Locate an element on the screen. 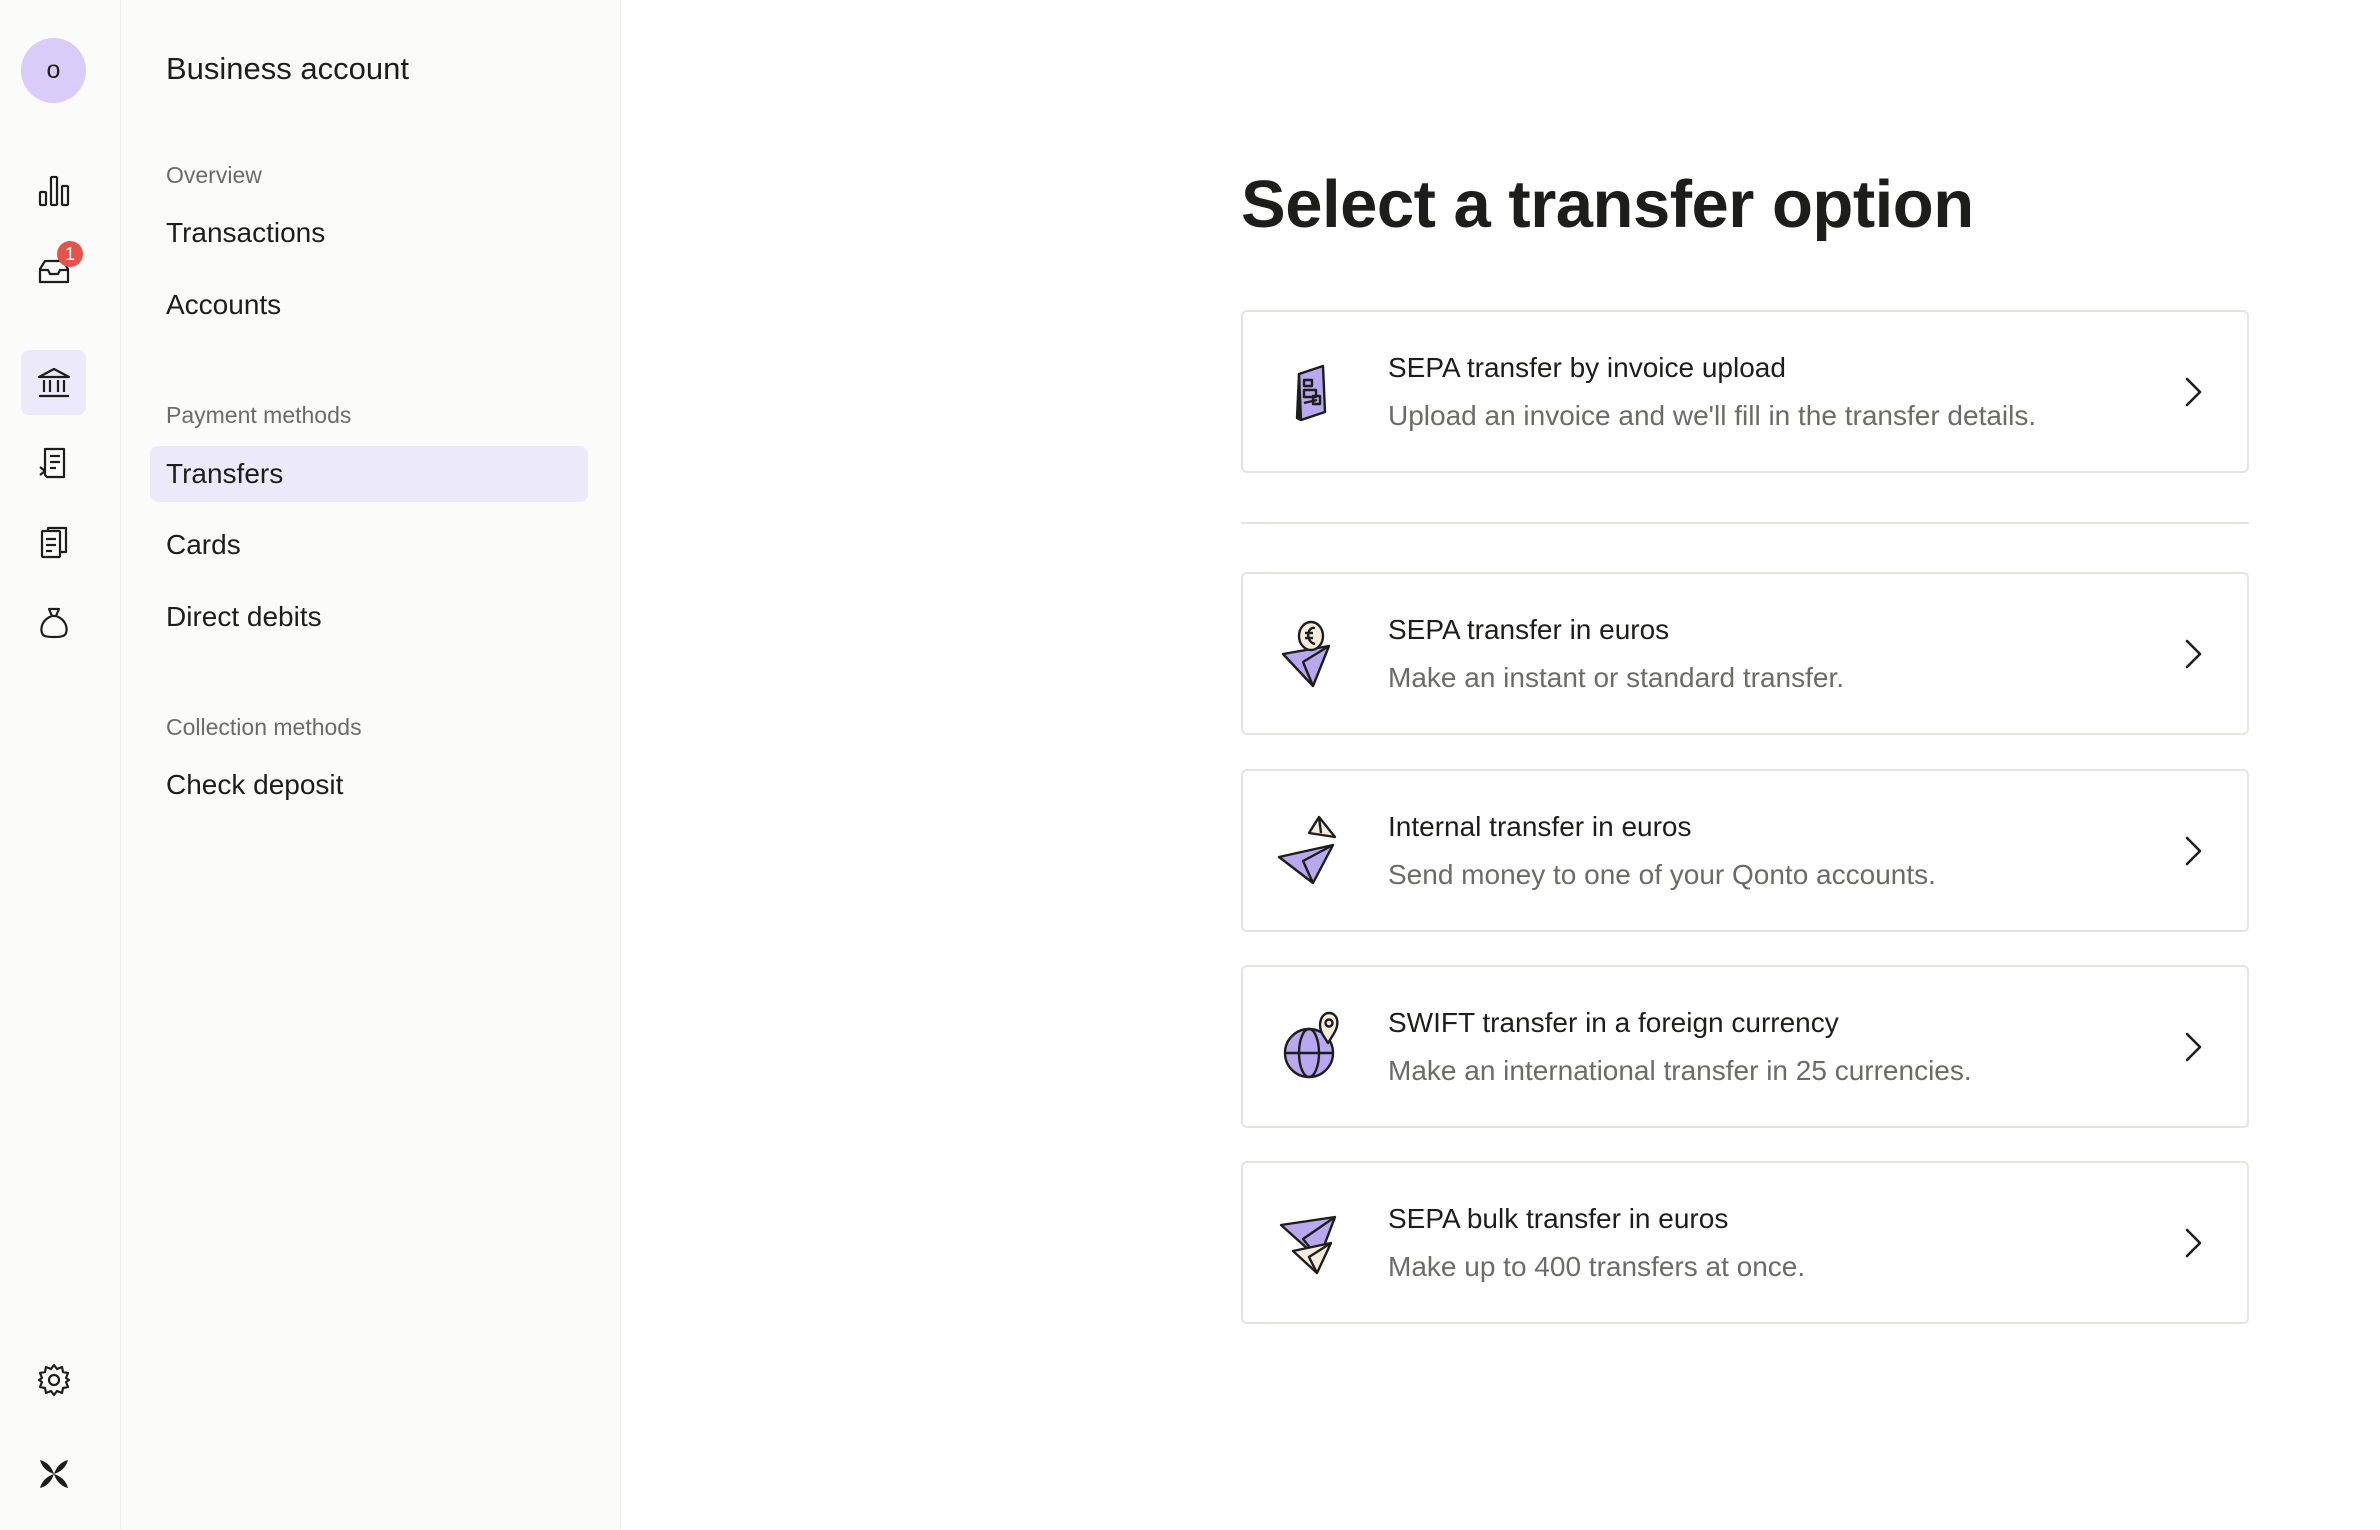 This screenshot has width=2380, height=1530. qonto-logo is located at coordinates (53, 1473).